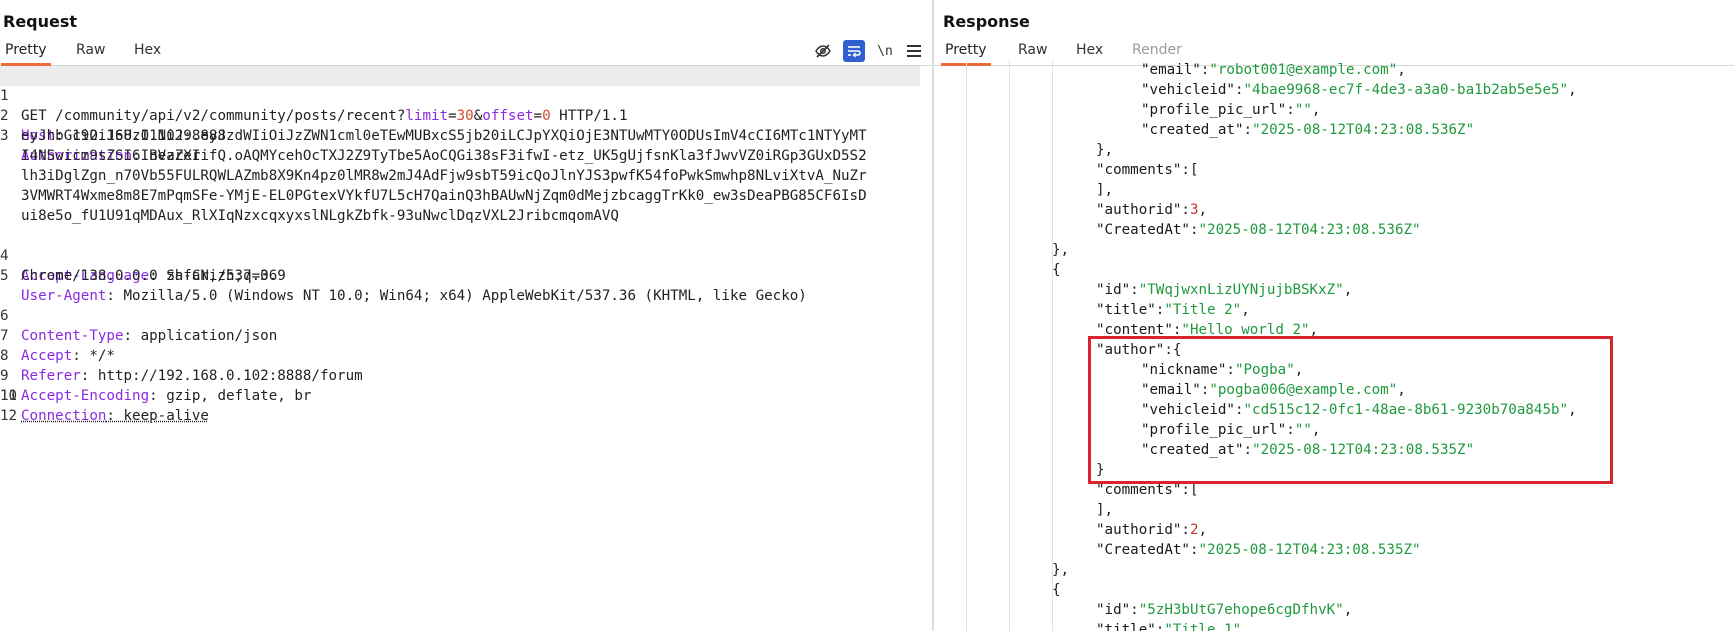 This screenshot has width=1734, height=631. What do you see at coordinates (1188, 90) in the screenshot?
I see `json-key: "vehicleid"` at bounding box center [1188, 90].